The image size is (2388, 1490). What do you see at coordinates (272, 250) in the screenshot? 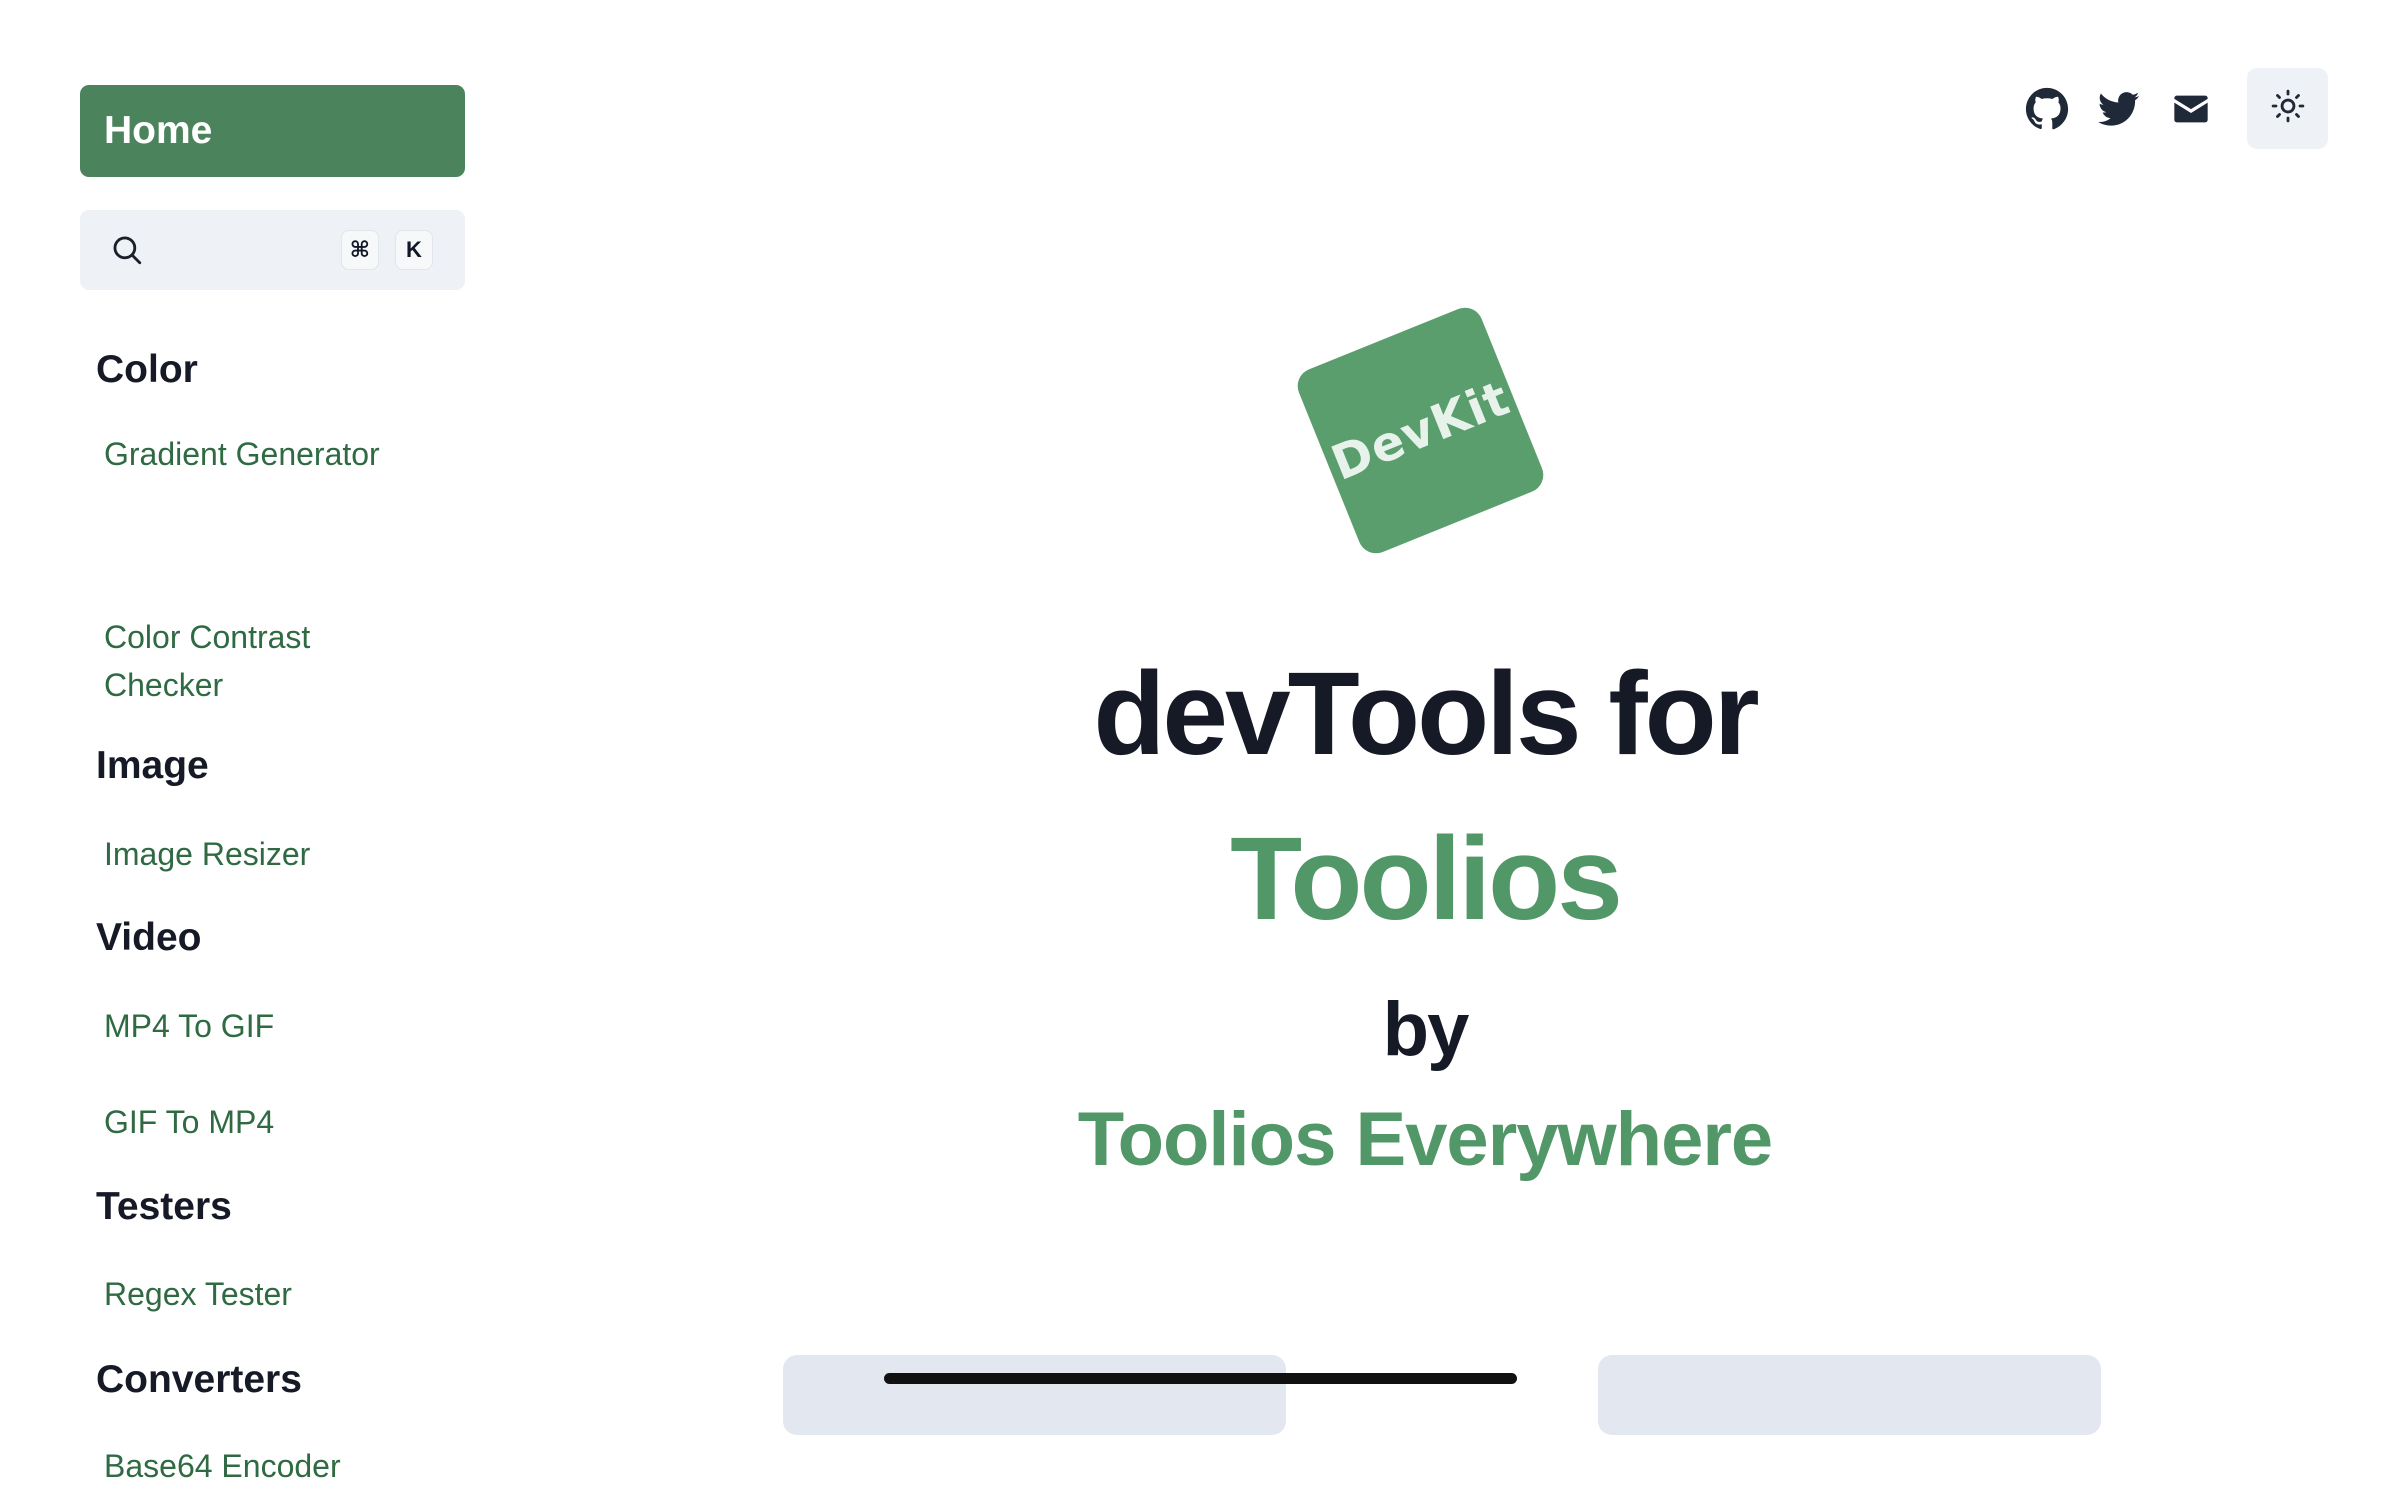
I see `search-input: ⌘ K` at bounding box center [272, 250].